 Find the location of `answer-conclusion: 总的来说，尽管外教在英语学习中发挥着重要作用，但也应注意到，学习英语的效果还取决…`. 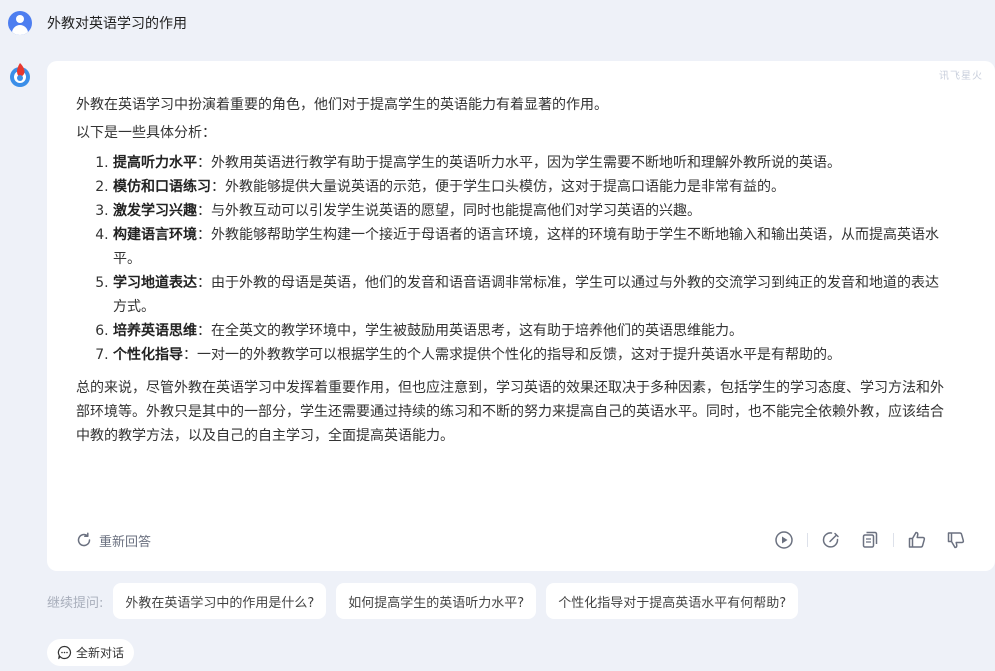

answer-conclusion: 总的来说，尽管外教在英语学习中发挥着重要作用，但也应注意到，学习英语的效果还取决… is located at coordinates (510, 412).